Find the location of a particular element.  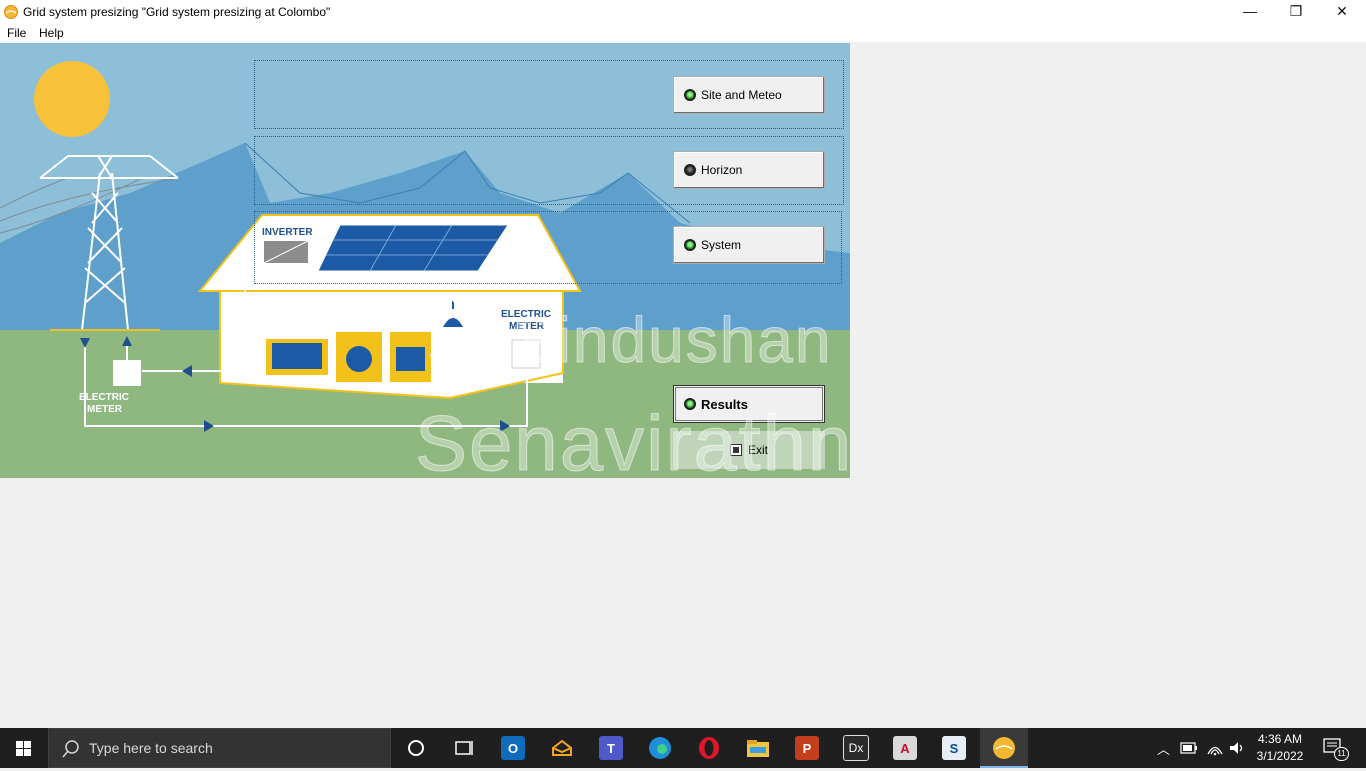

site-and-meteo-label: Site and Meteo is located at coordinates (741, 95).